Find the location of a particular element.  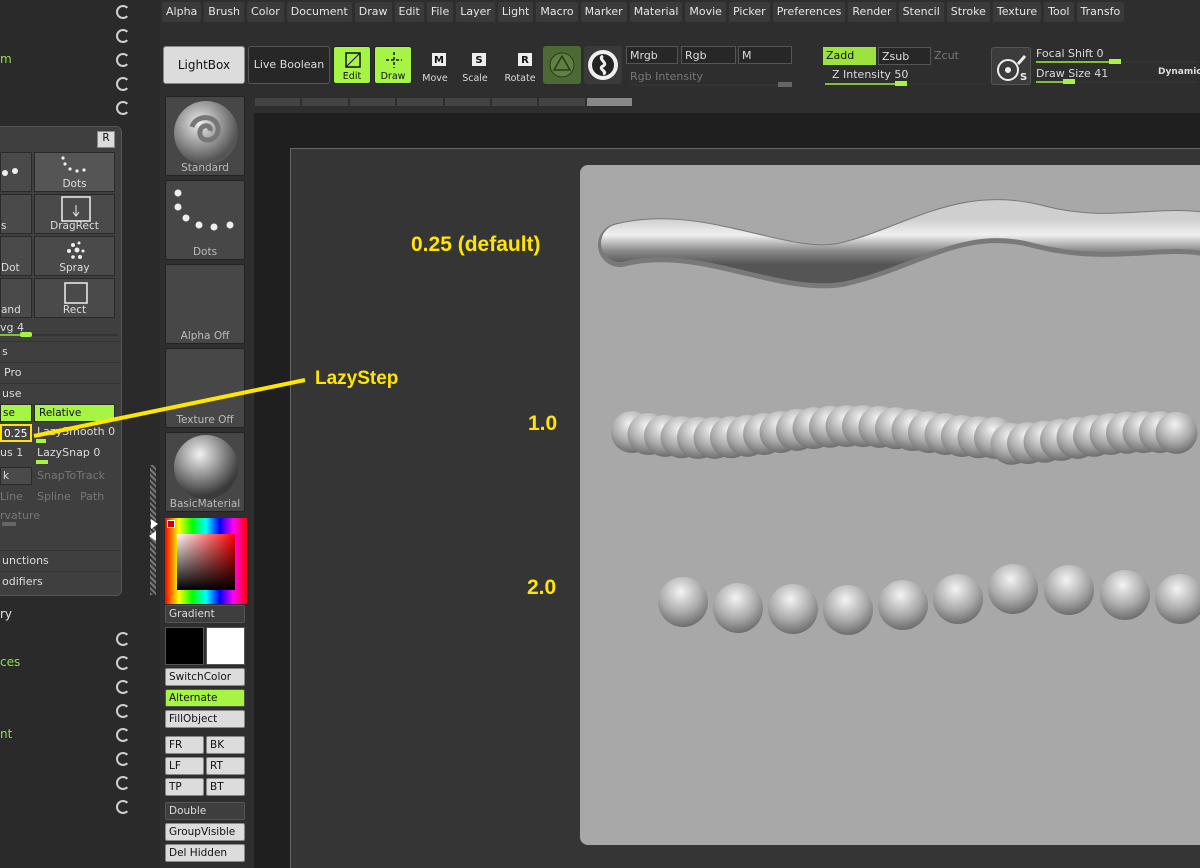

del-hidden-button: Del Hidden is located at coordinates (205, 853).